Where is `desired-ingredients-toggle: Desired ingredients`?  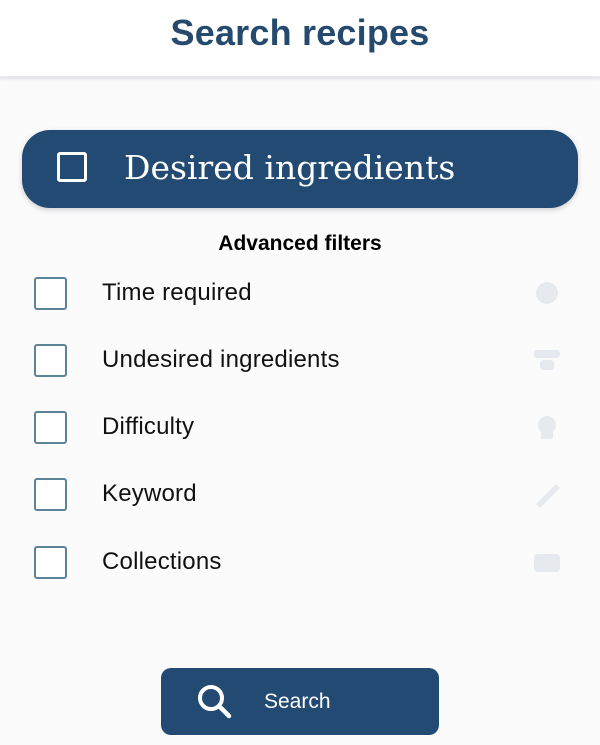
desired-ingredients-toggle: Desired ingredients is located at coordinates (300, 169).